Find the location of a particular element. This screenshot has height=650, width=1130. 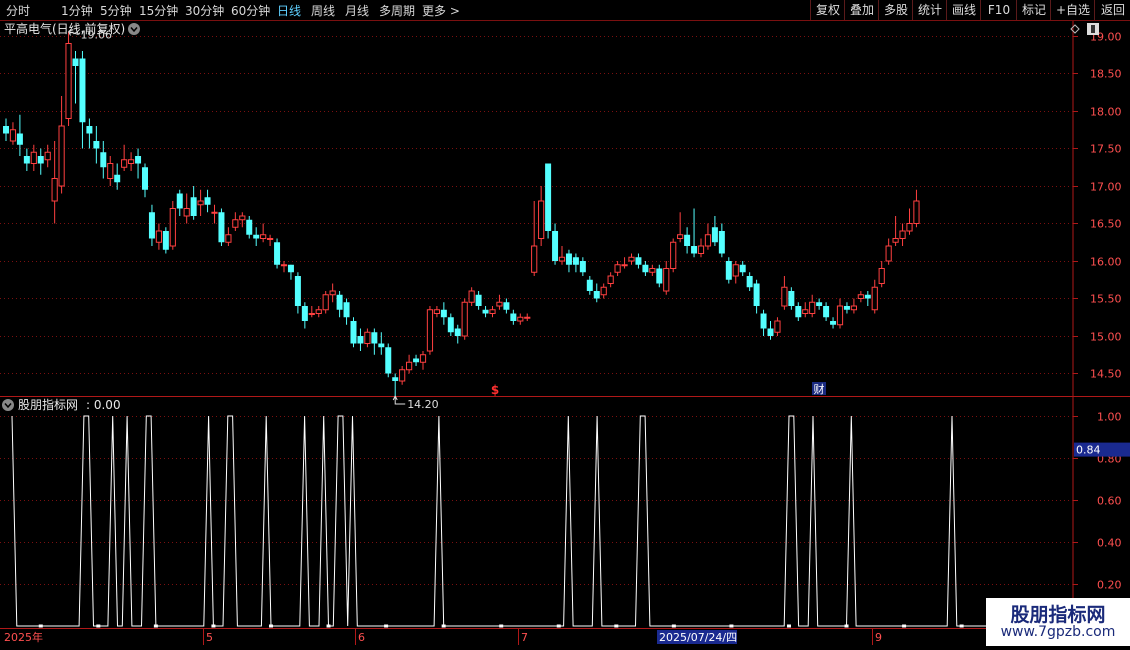

title-dropdown-icon is located at coordinates (134, 29).